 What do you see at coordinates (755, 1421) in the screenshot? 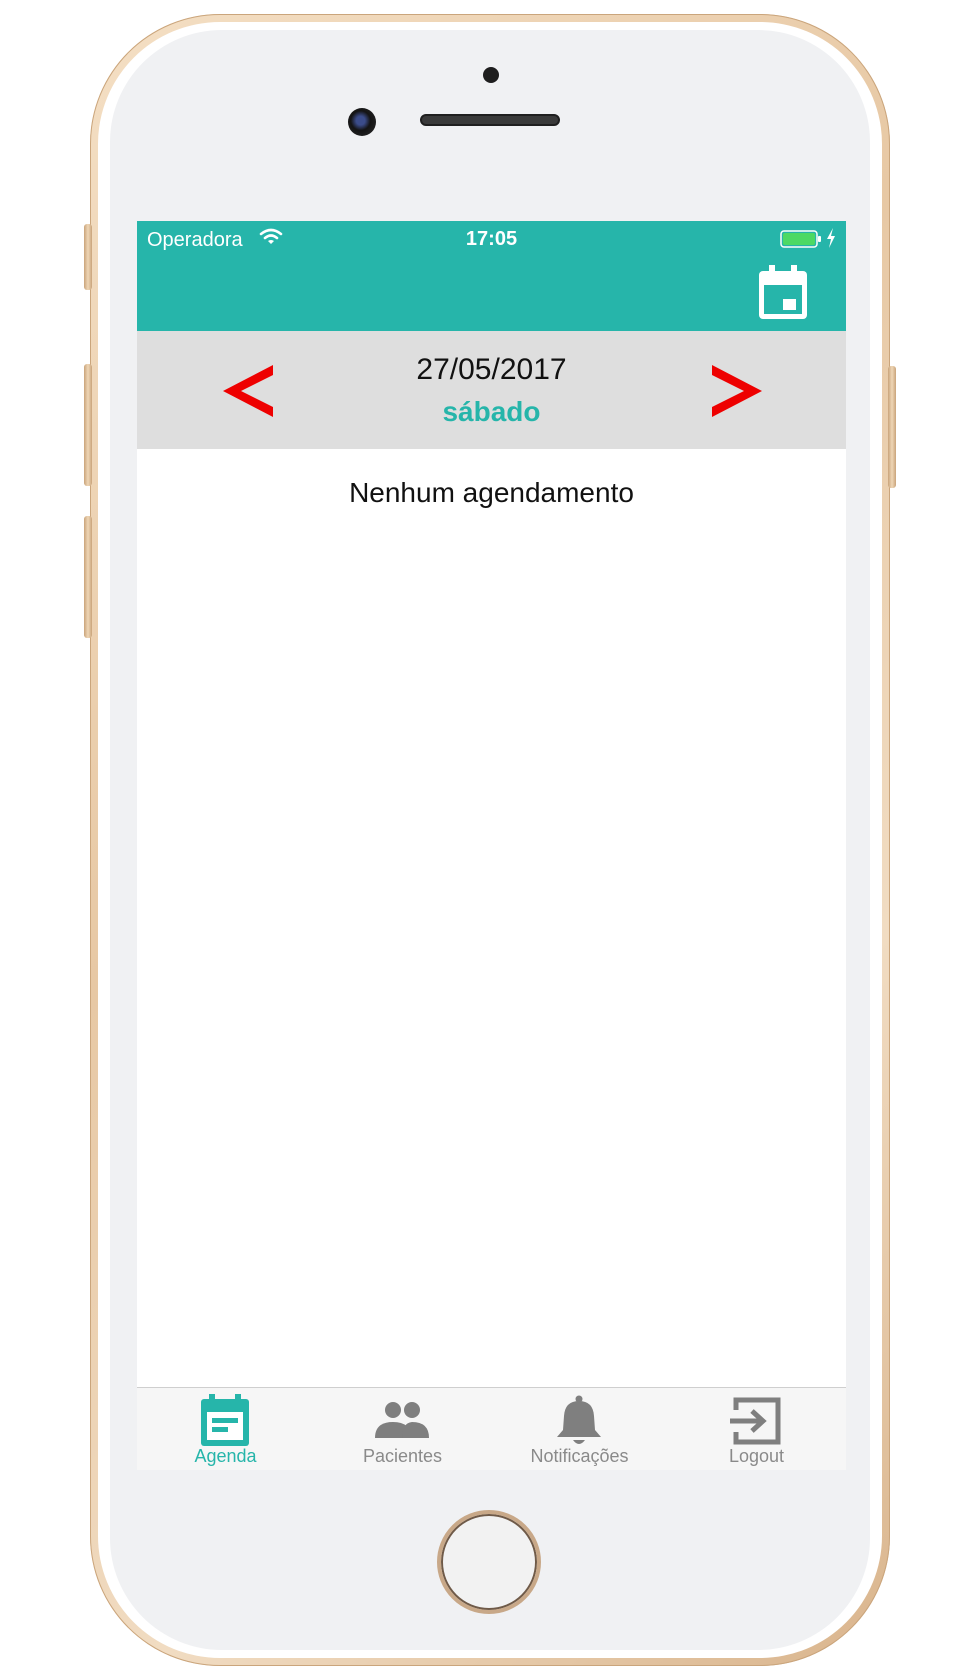
I see `logout-icon` at bounding box center [755, 1421].